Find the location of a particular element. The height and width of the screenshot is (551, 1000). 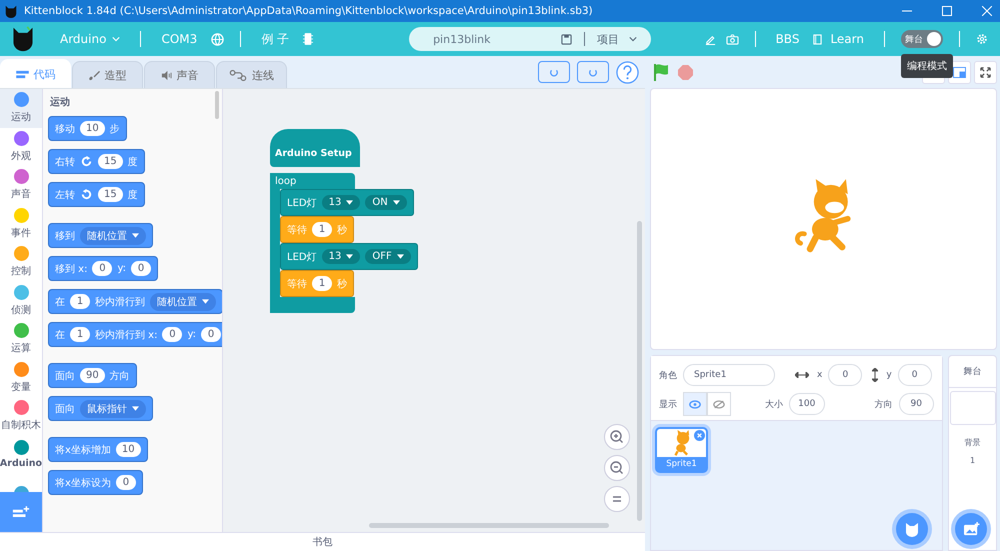

zoom-out-icon is located at coordinates (617, 468).